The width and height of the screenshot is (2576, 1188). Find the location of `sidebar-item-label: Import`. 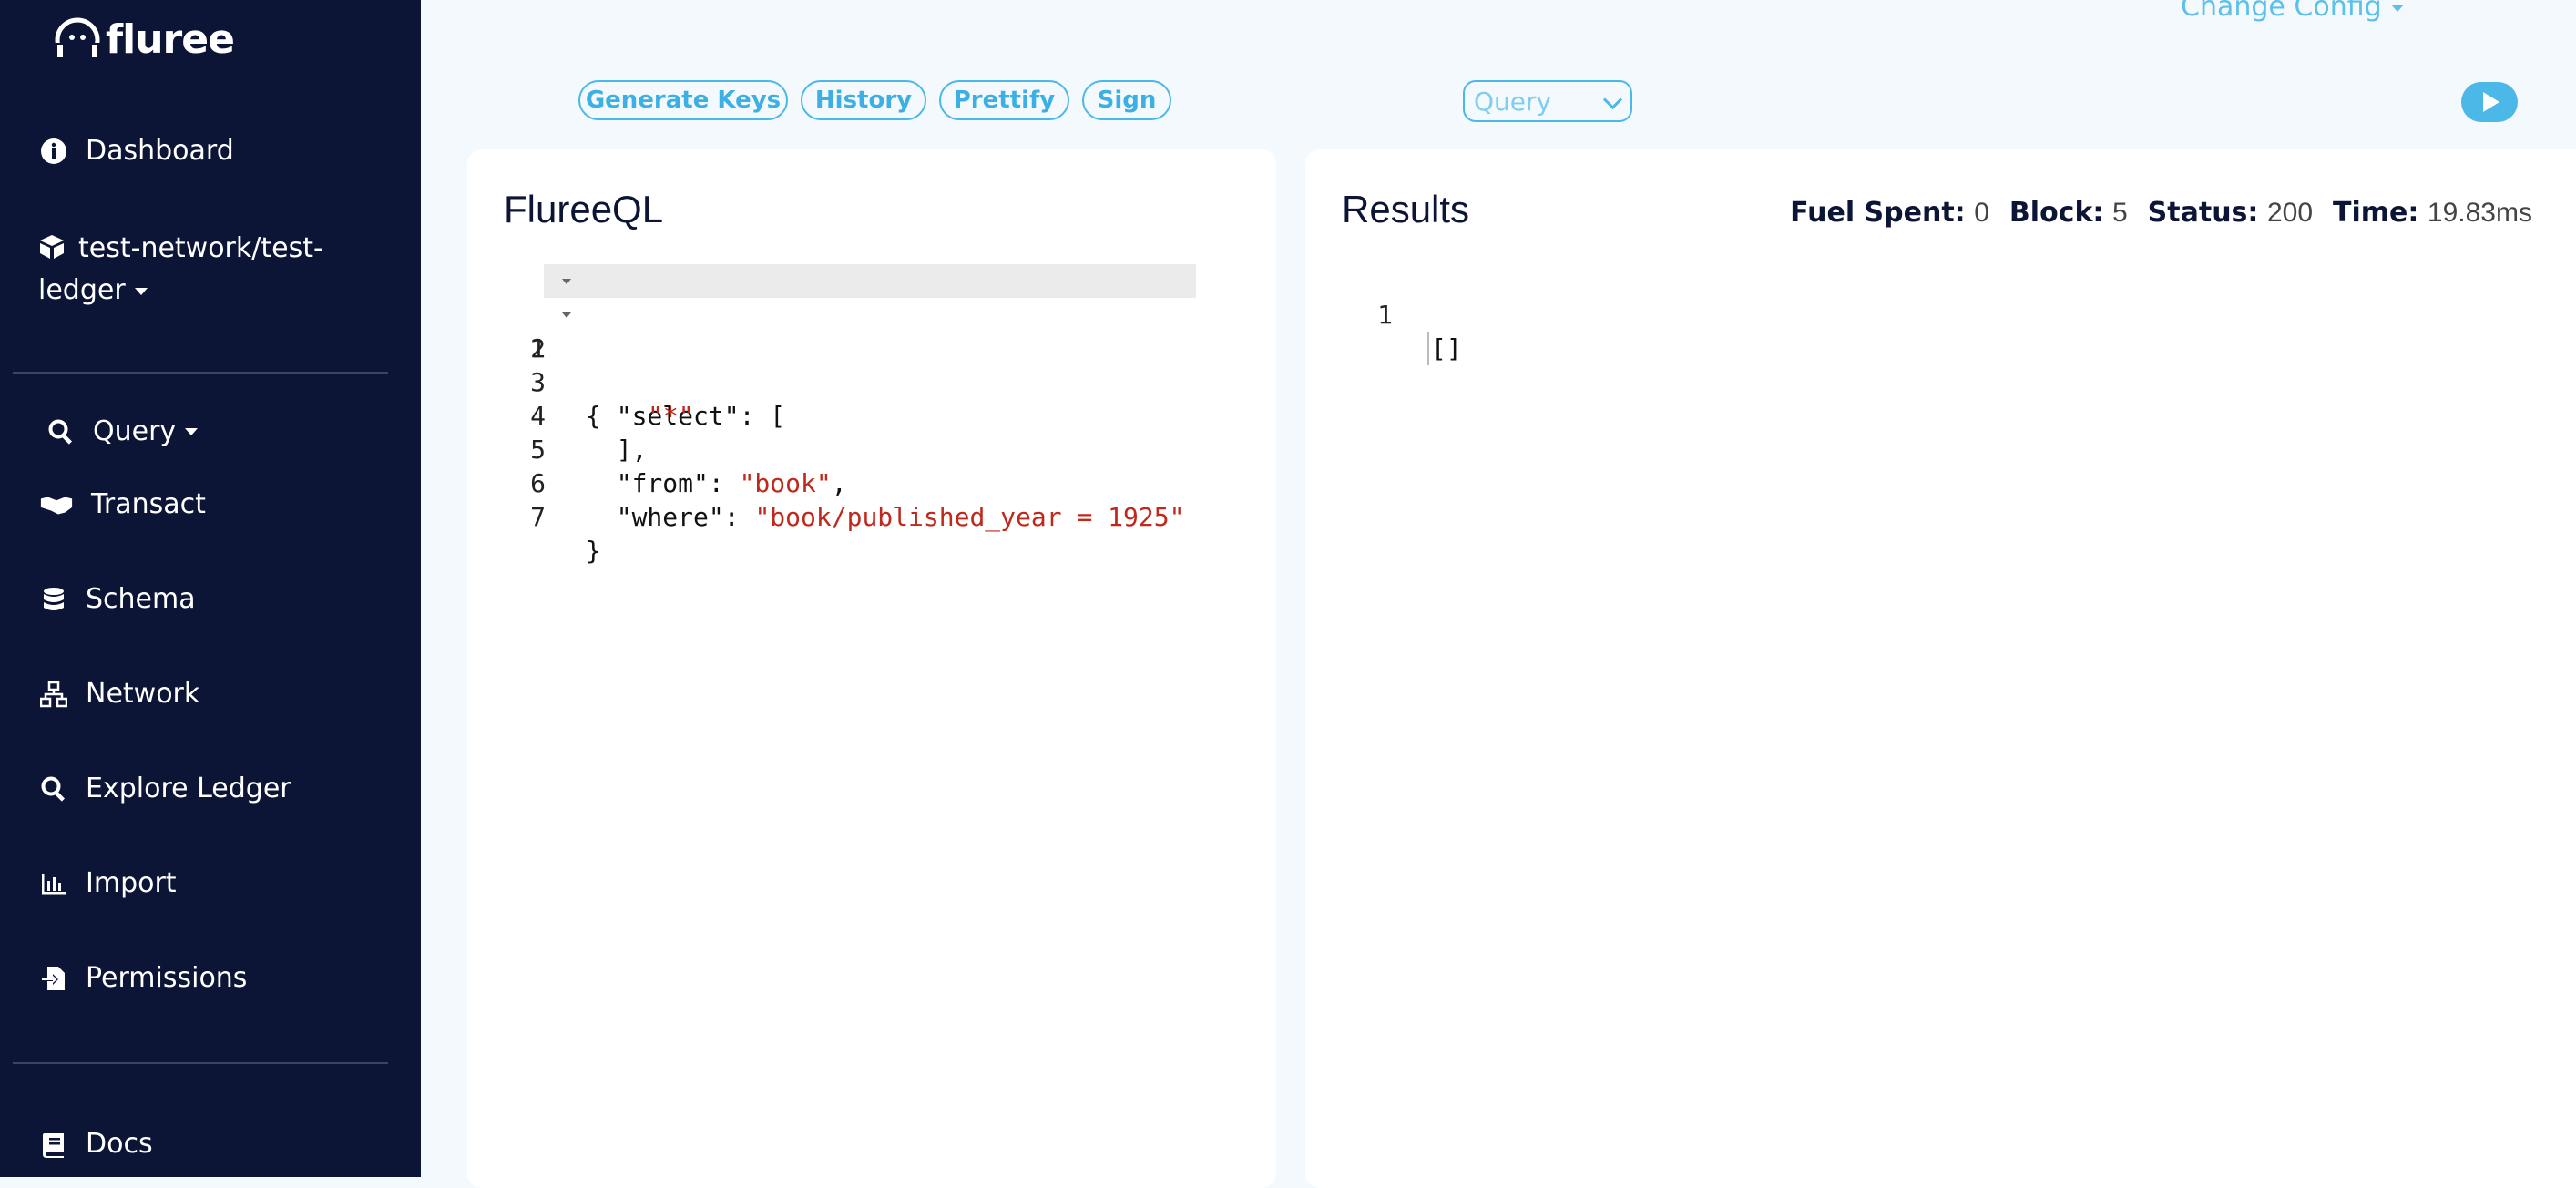

sidebar-item-label: Import is located at coordinates (131, 883).